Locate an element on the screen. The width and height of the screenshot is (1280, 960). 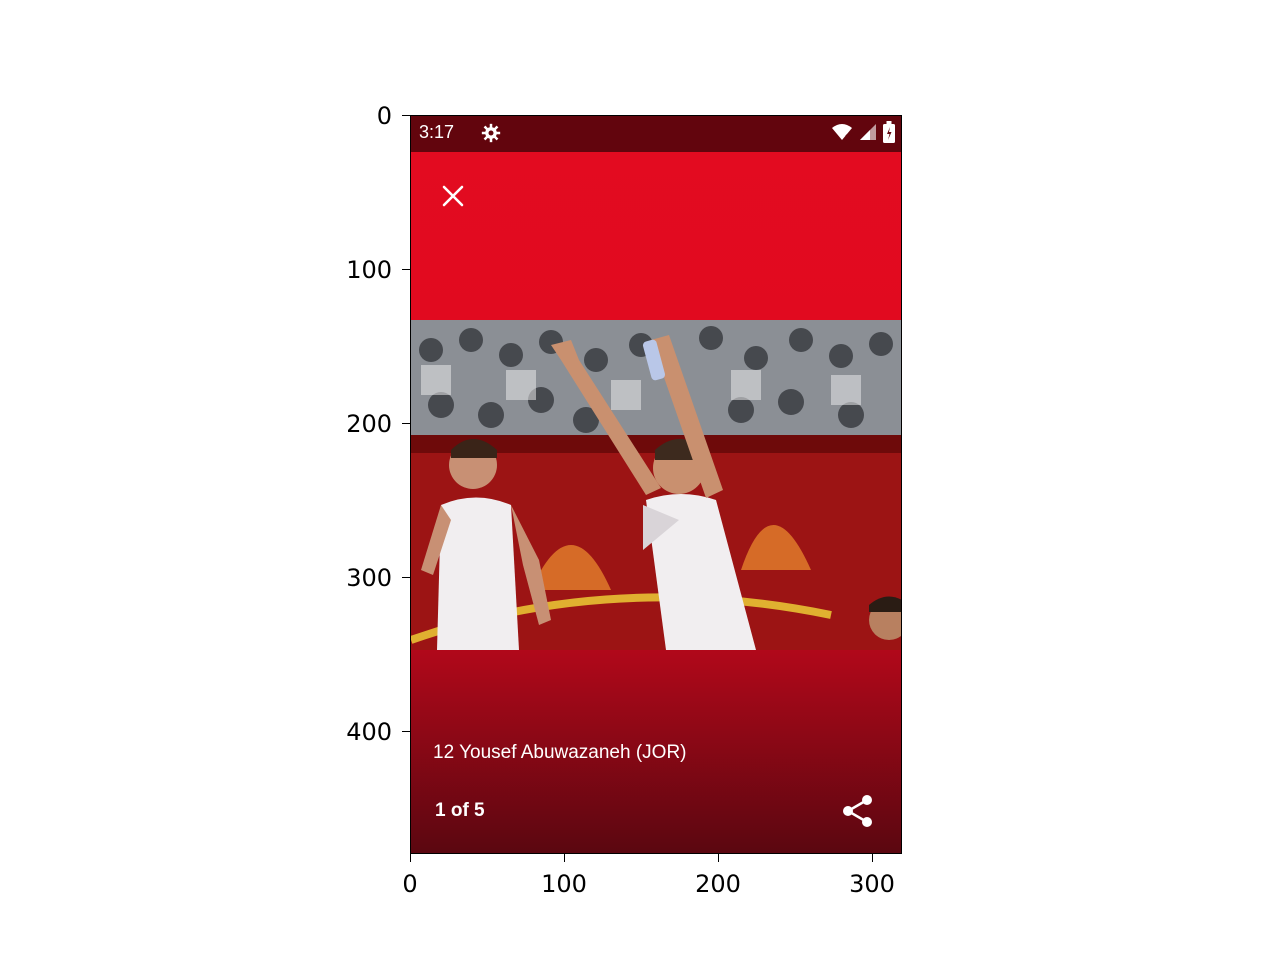
y-tick-label: 0 is located at coordinates (384, 116).